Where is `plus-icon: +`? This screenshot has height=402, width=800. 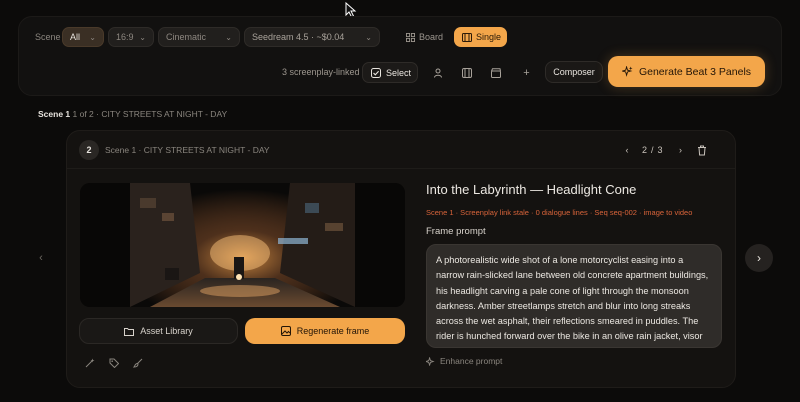
plus-icon: + is located at coordinates (526, 72).